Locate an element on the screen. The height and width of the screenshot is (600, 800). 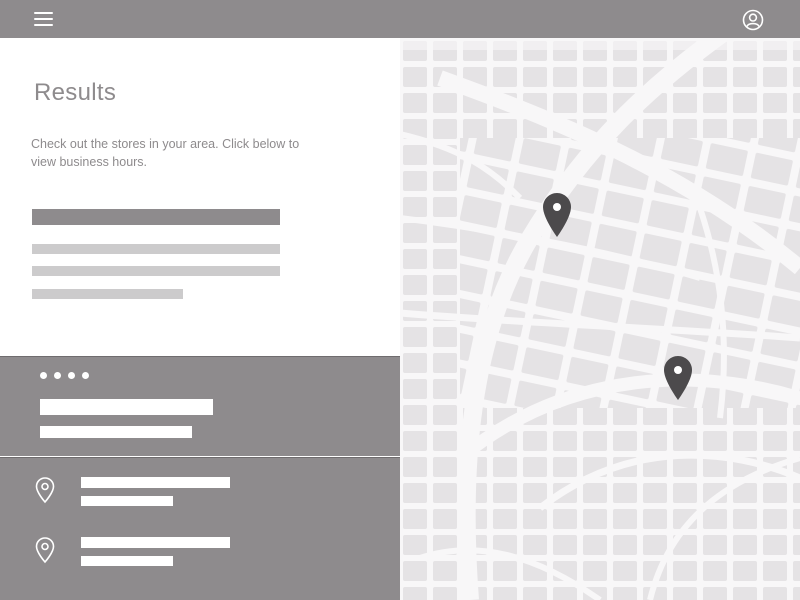
user-profile-icon is located at coordinates (753, 20).